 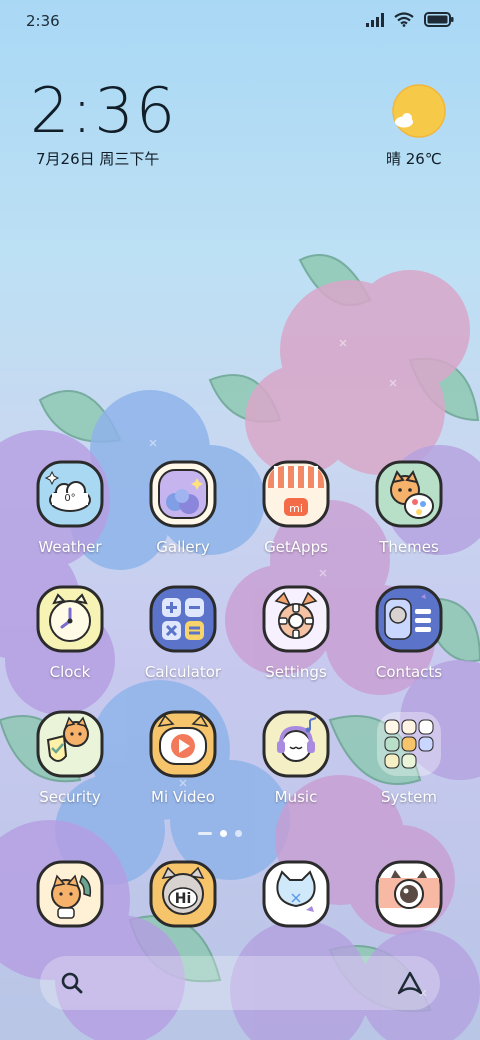 What do you see at coordinates (240, 983) in the screenshot?
I see `search-bar` at bounding box center [240, 983].